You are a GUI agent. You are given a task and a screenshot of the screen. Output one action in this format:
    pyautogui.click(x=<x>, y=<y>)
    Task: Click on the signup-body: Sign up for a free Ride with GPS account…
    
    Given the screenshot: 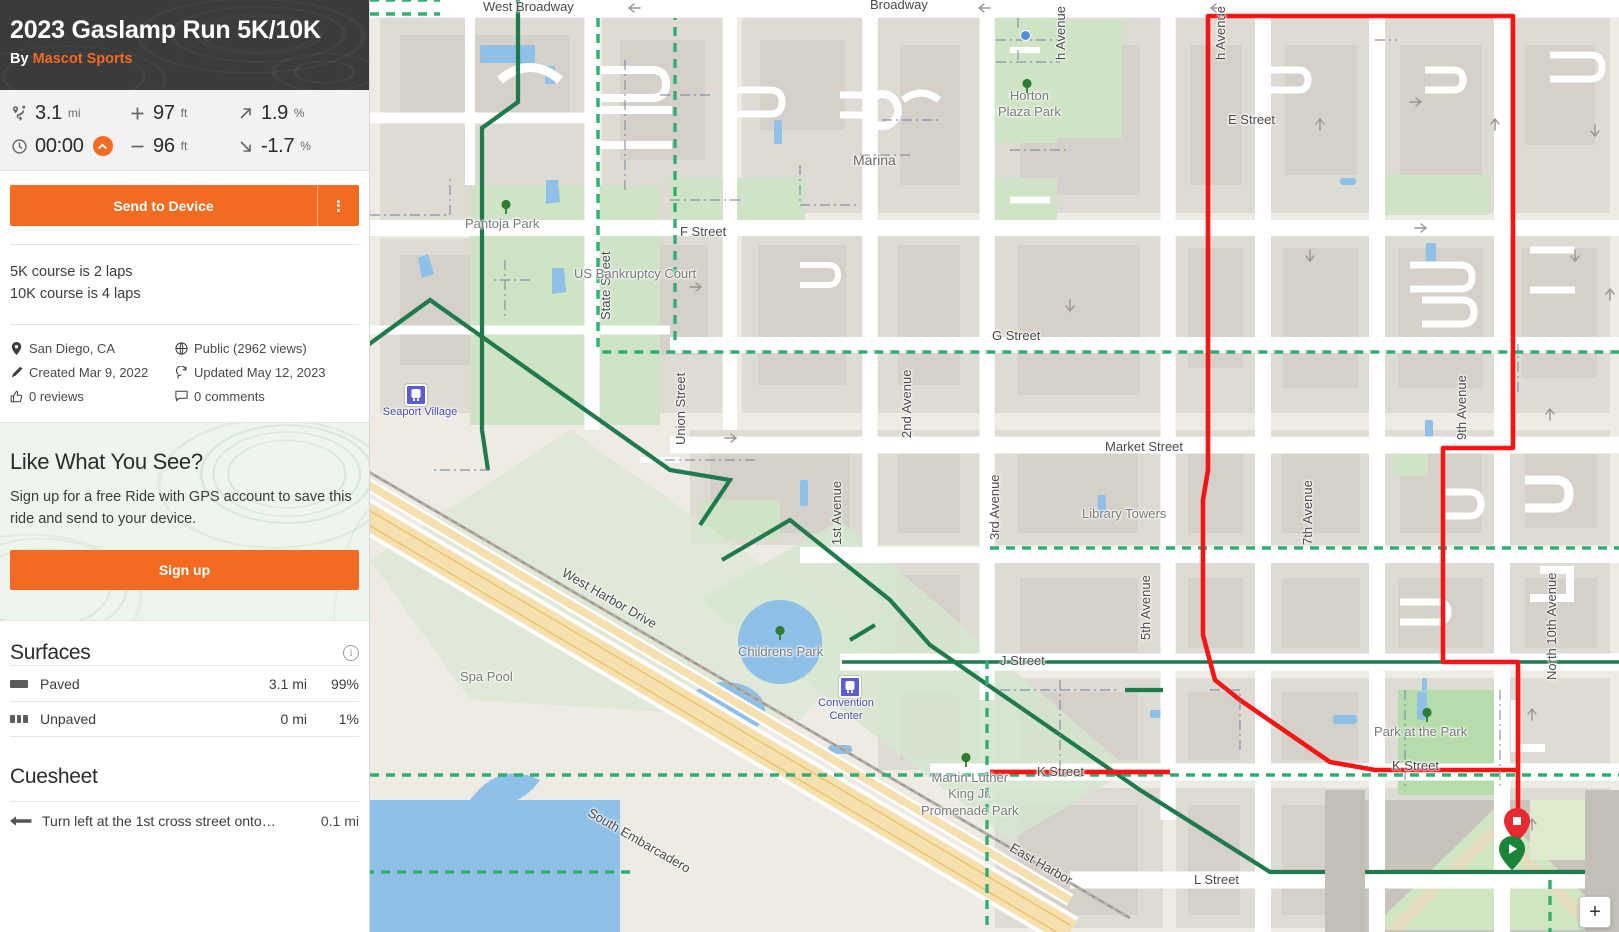 What is the action you would take?
    pyautogui.click(x=181, y=507)
    